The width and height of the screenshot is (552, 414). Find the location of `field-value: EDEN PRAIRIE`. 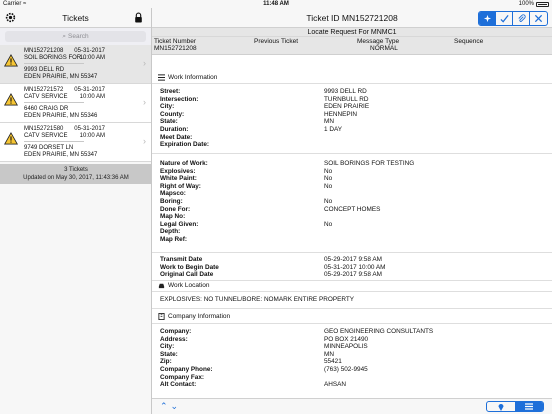

field-value: EDEN PRAIRIE is located at coordinates (347, 107).